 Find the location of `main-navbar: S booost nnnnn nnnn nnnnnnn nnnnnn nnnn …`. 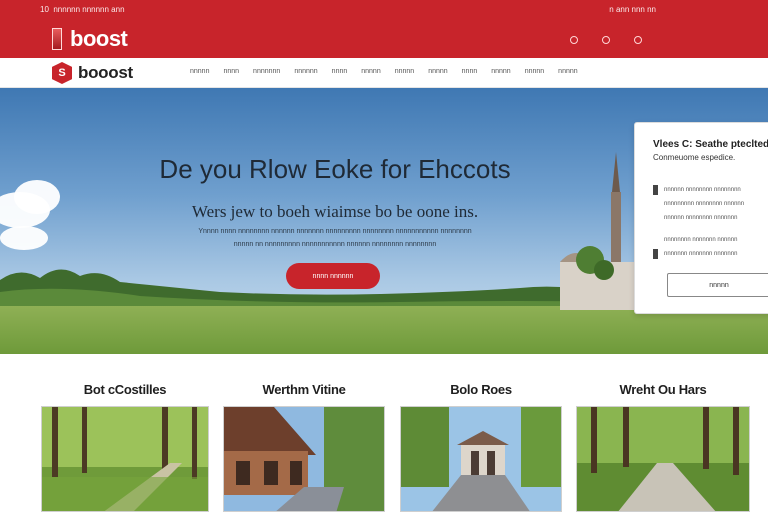

main-navbar: S booost nnnnn nnnn nnnnnnn nnnnnn nnnn … is located at coordinates (384, 73).